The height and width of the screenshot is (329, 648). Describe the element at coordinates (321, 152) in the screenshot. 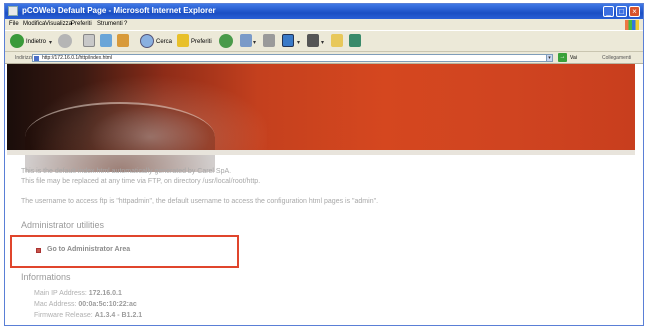

I see `banner-divider` at that location.